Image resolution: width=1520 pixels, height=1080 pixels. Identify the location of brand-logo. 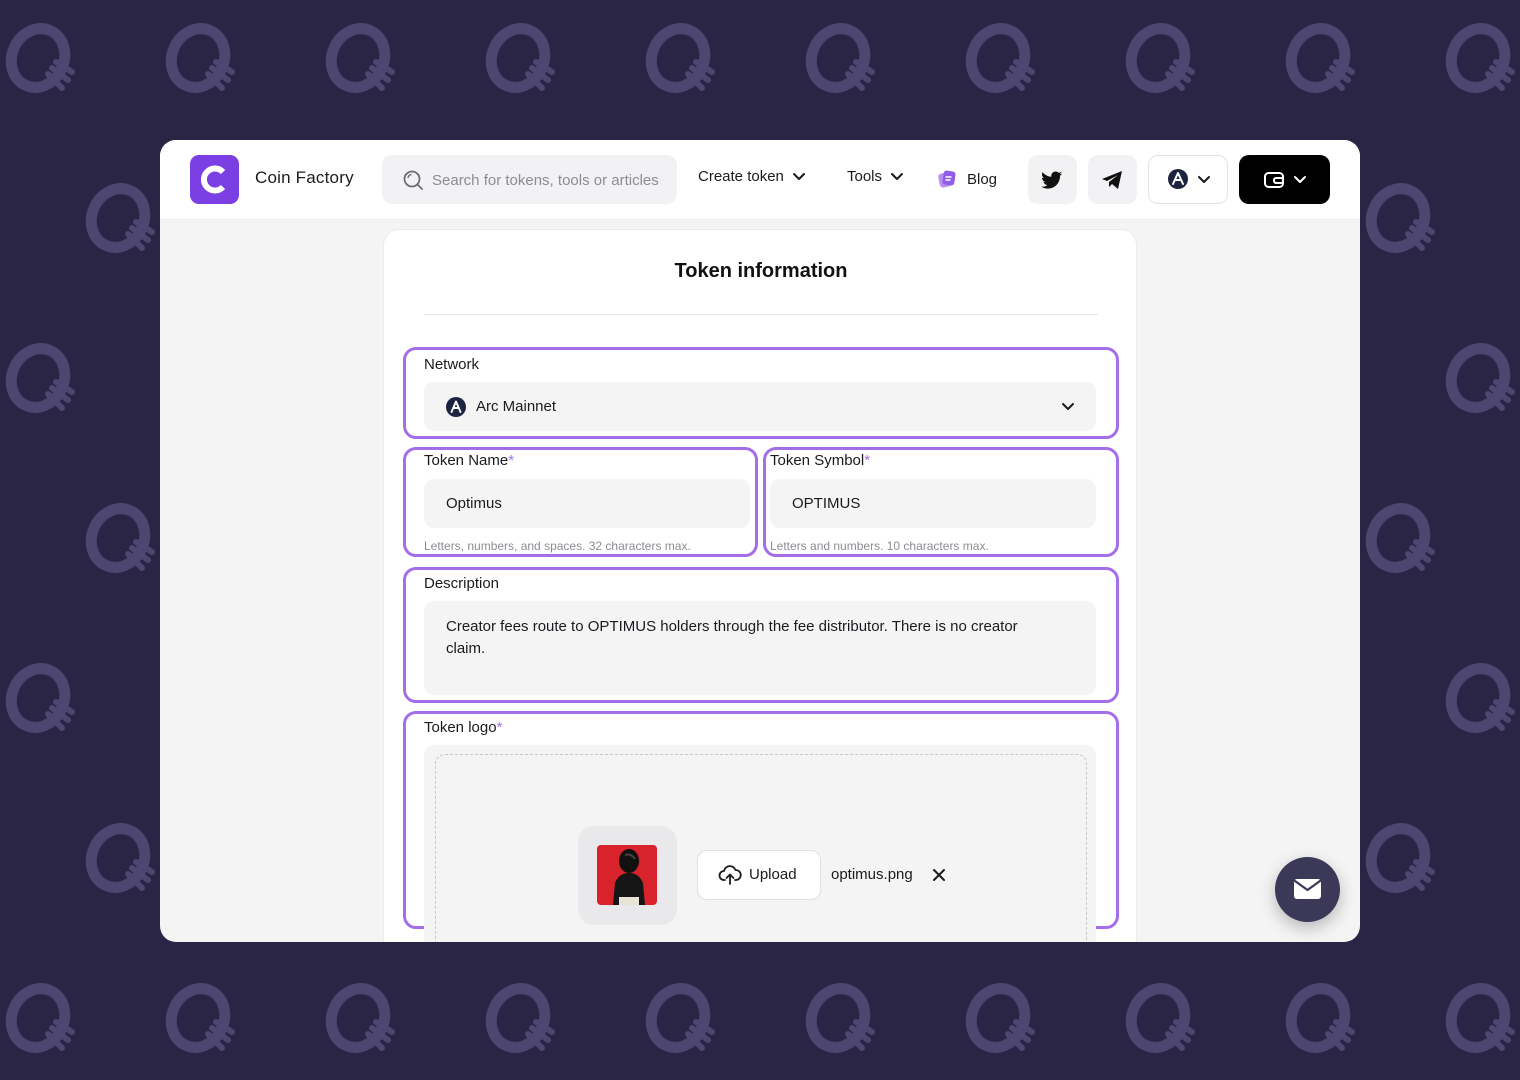
(214, 179).